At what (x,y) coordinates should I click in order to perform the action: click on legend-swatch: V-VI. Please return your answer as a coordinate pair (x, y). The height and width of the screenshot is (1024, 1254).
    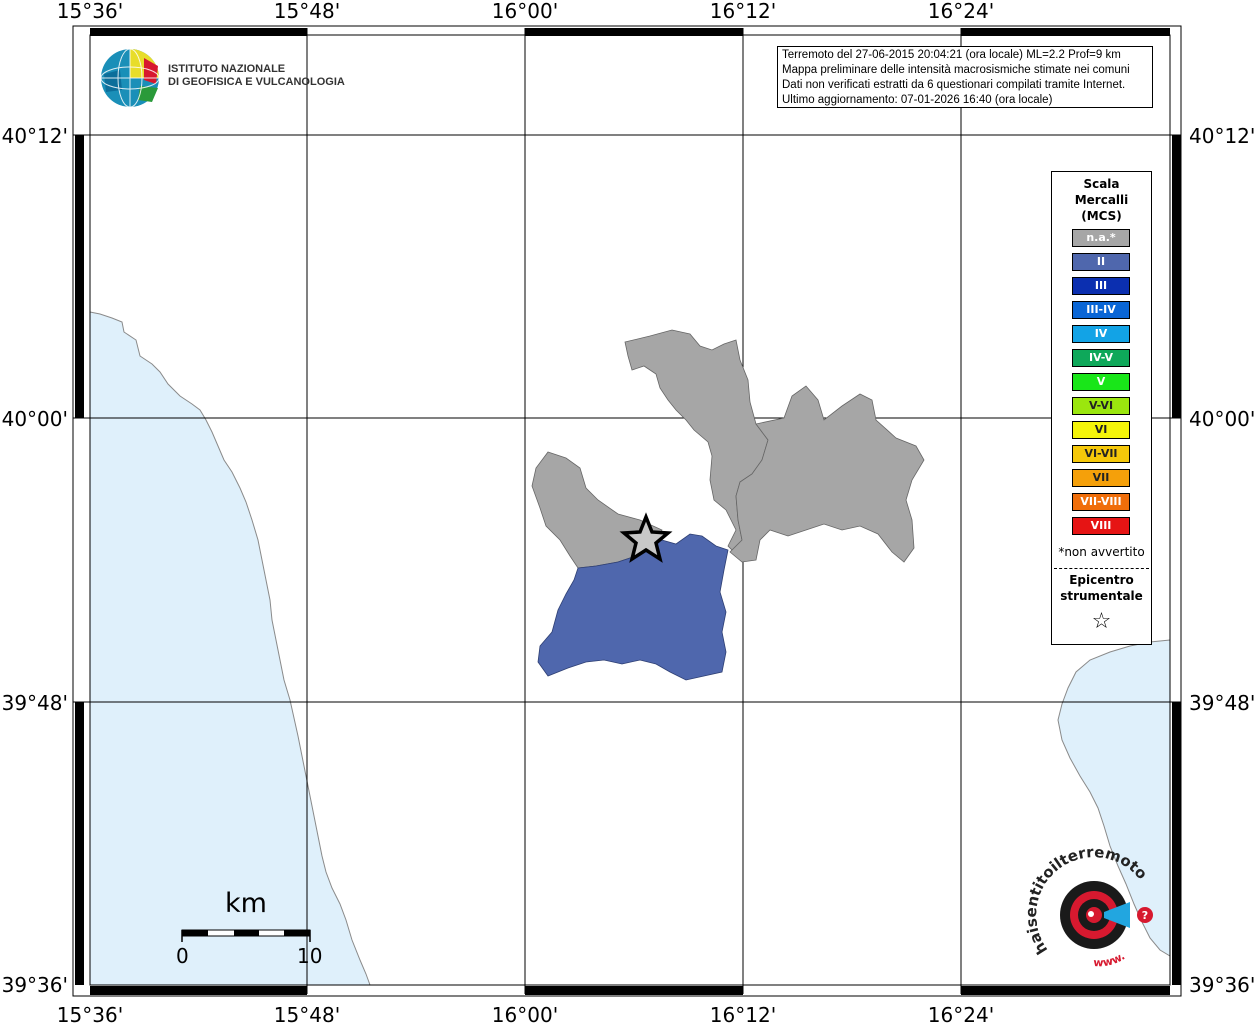
    Looking at the image, I should click on (1101, 406).